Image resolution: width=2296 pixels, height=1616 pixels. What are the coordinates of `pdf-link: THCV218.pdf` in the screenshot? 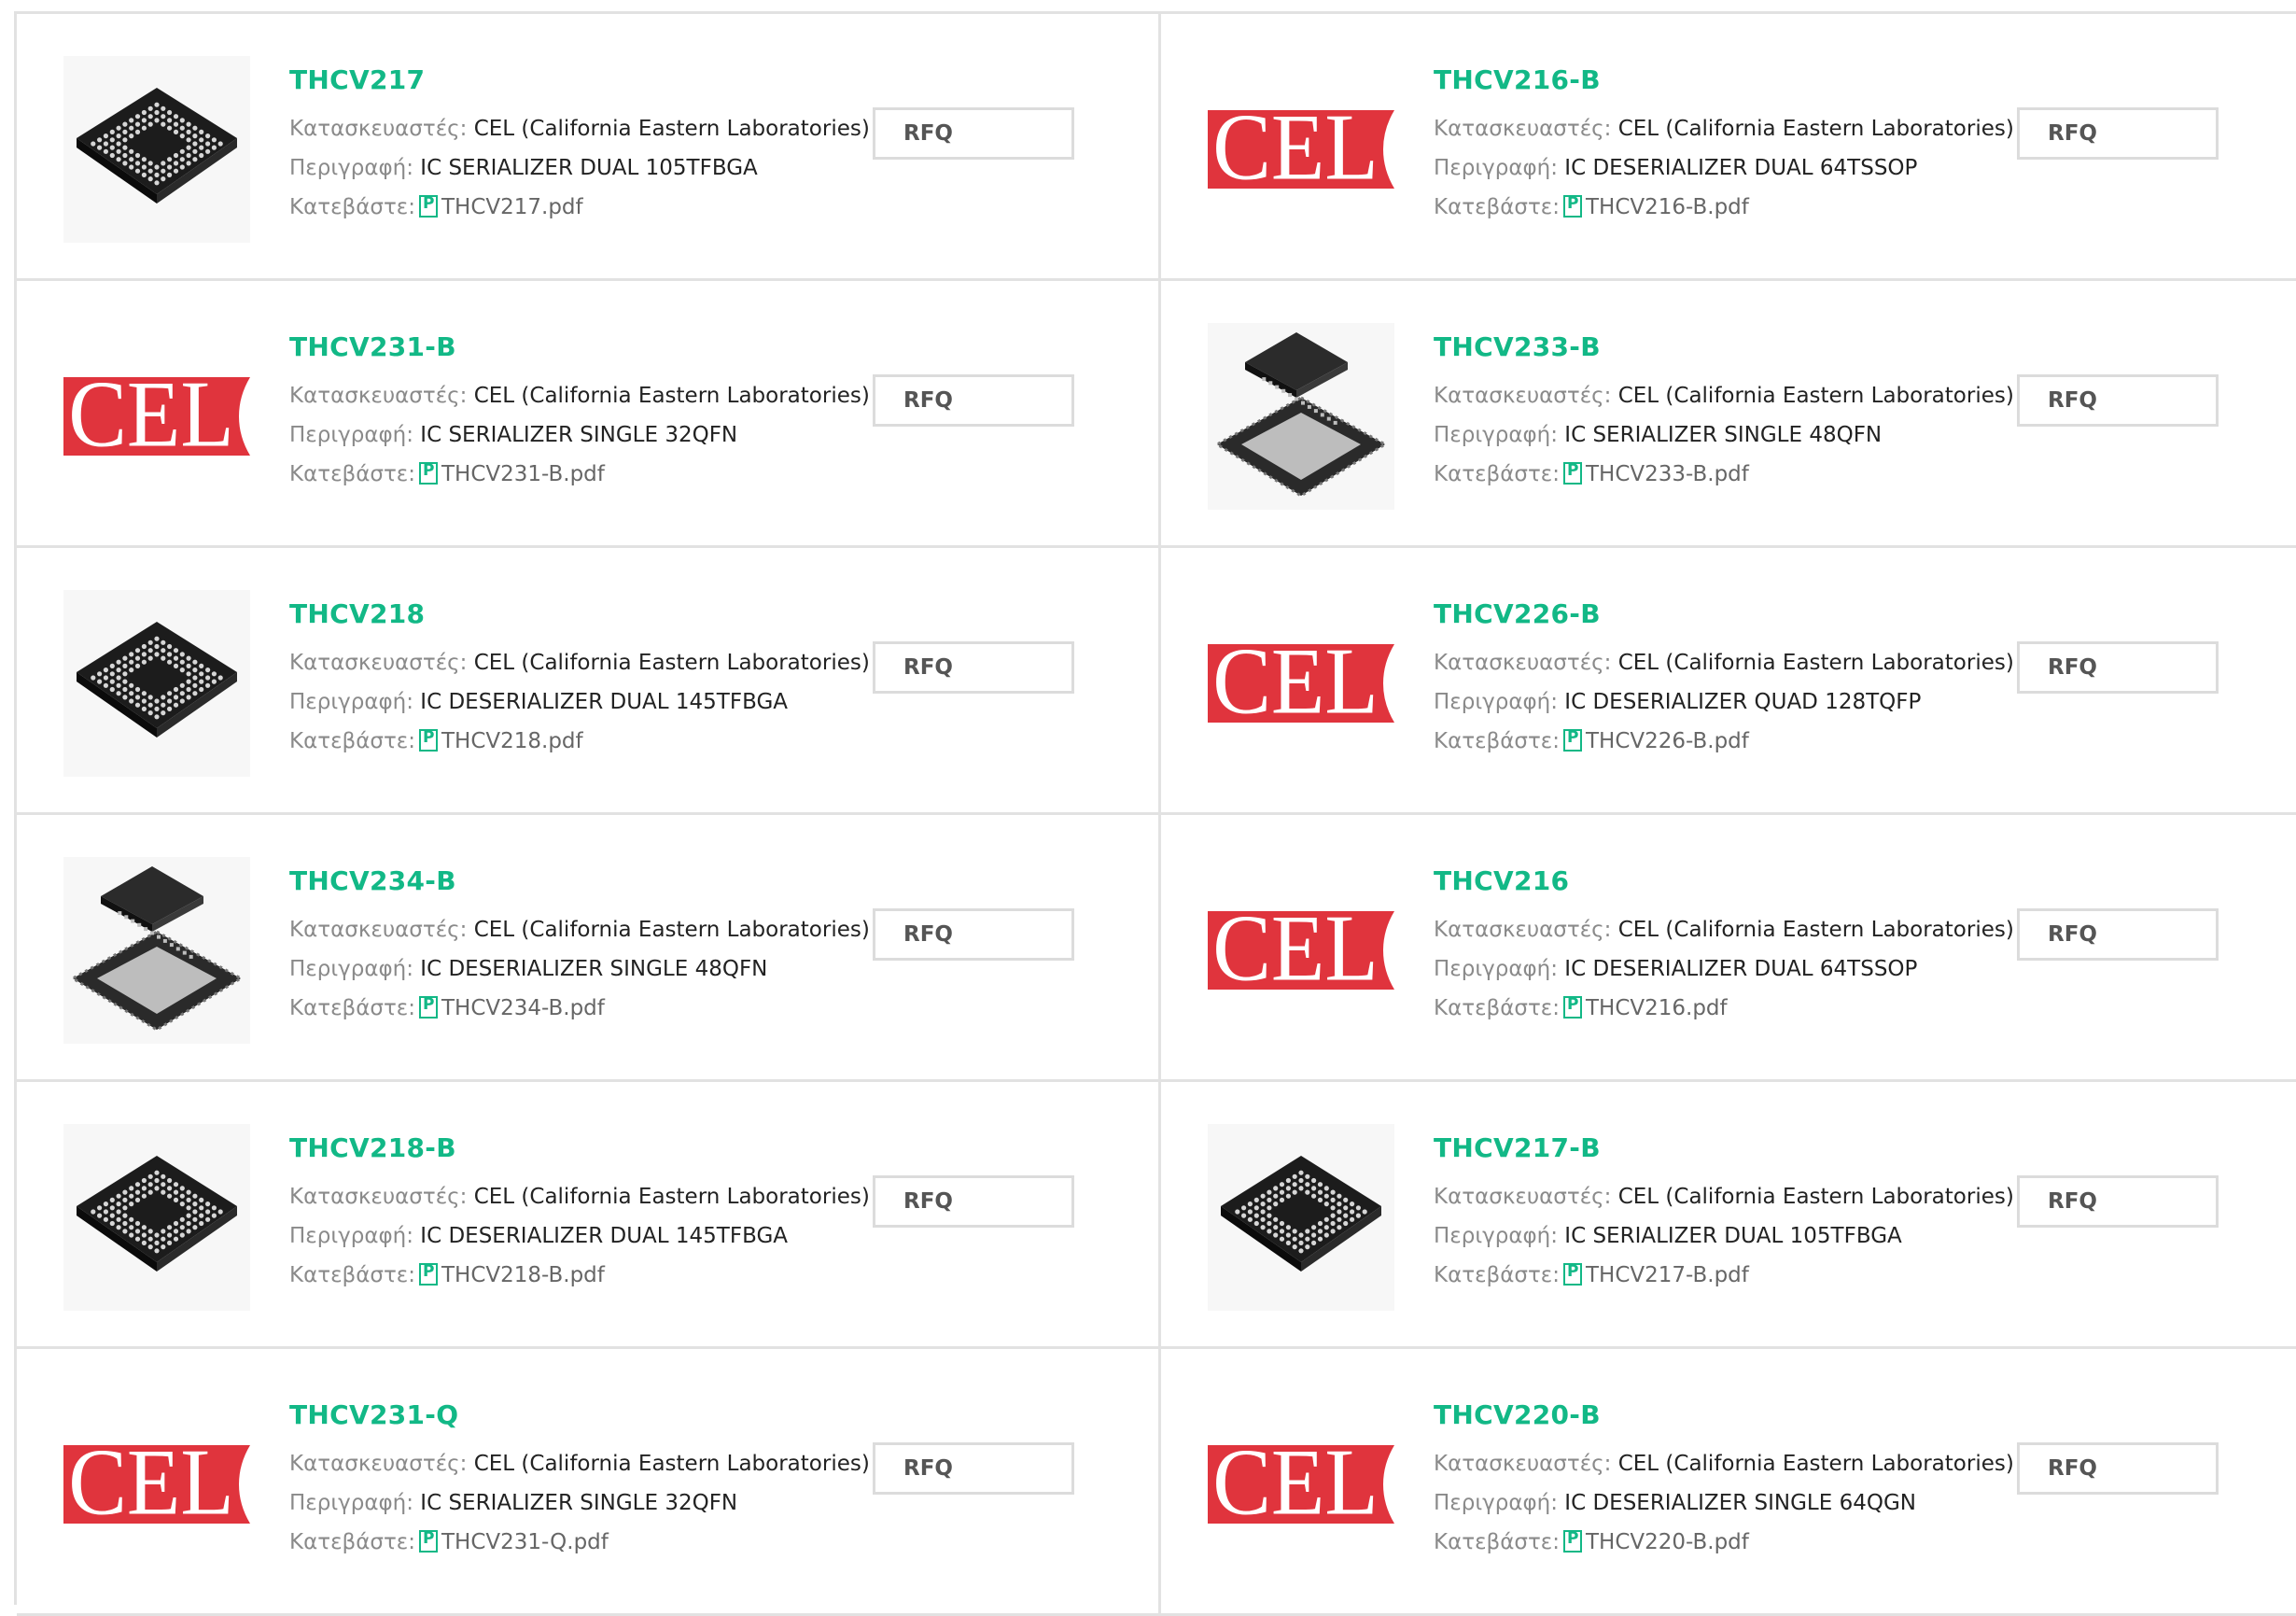 It's located at (512, 741).